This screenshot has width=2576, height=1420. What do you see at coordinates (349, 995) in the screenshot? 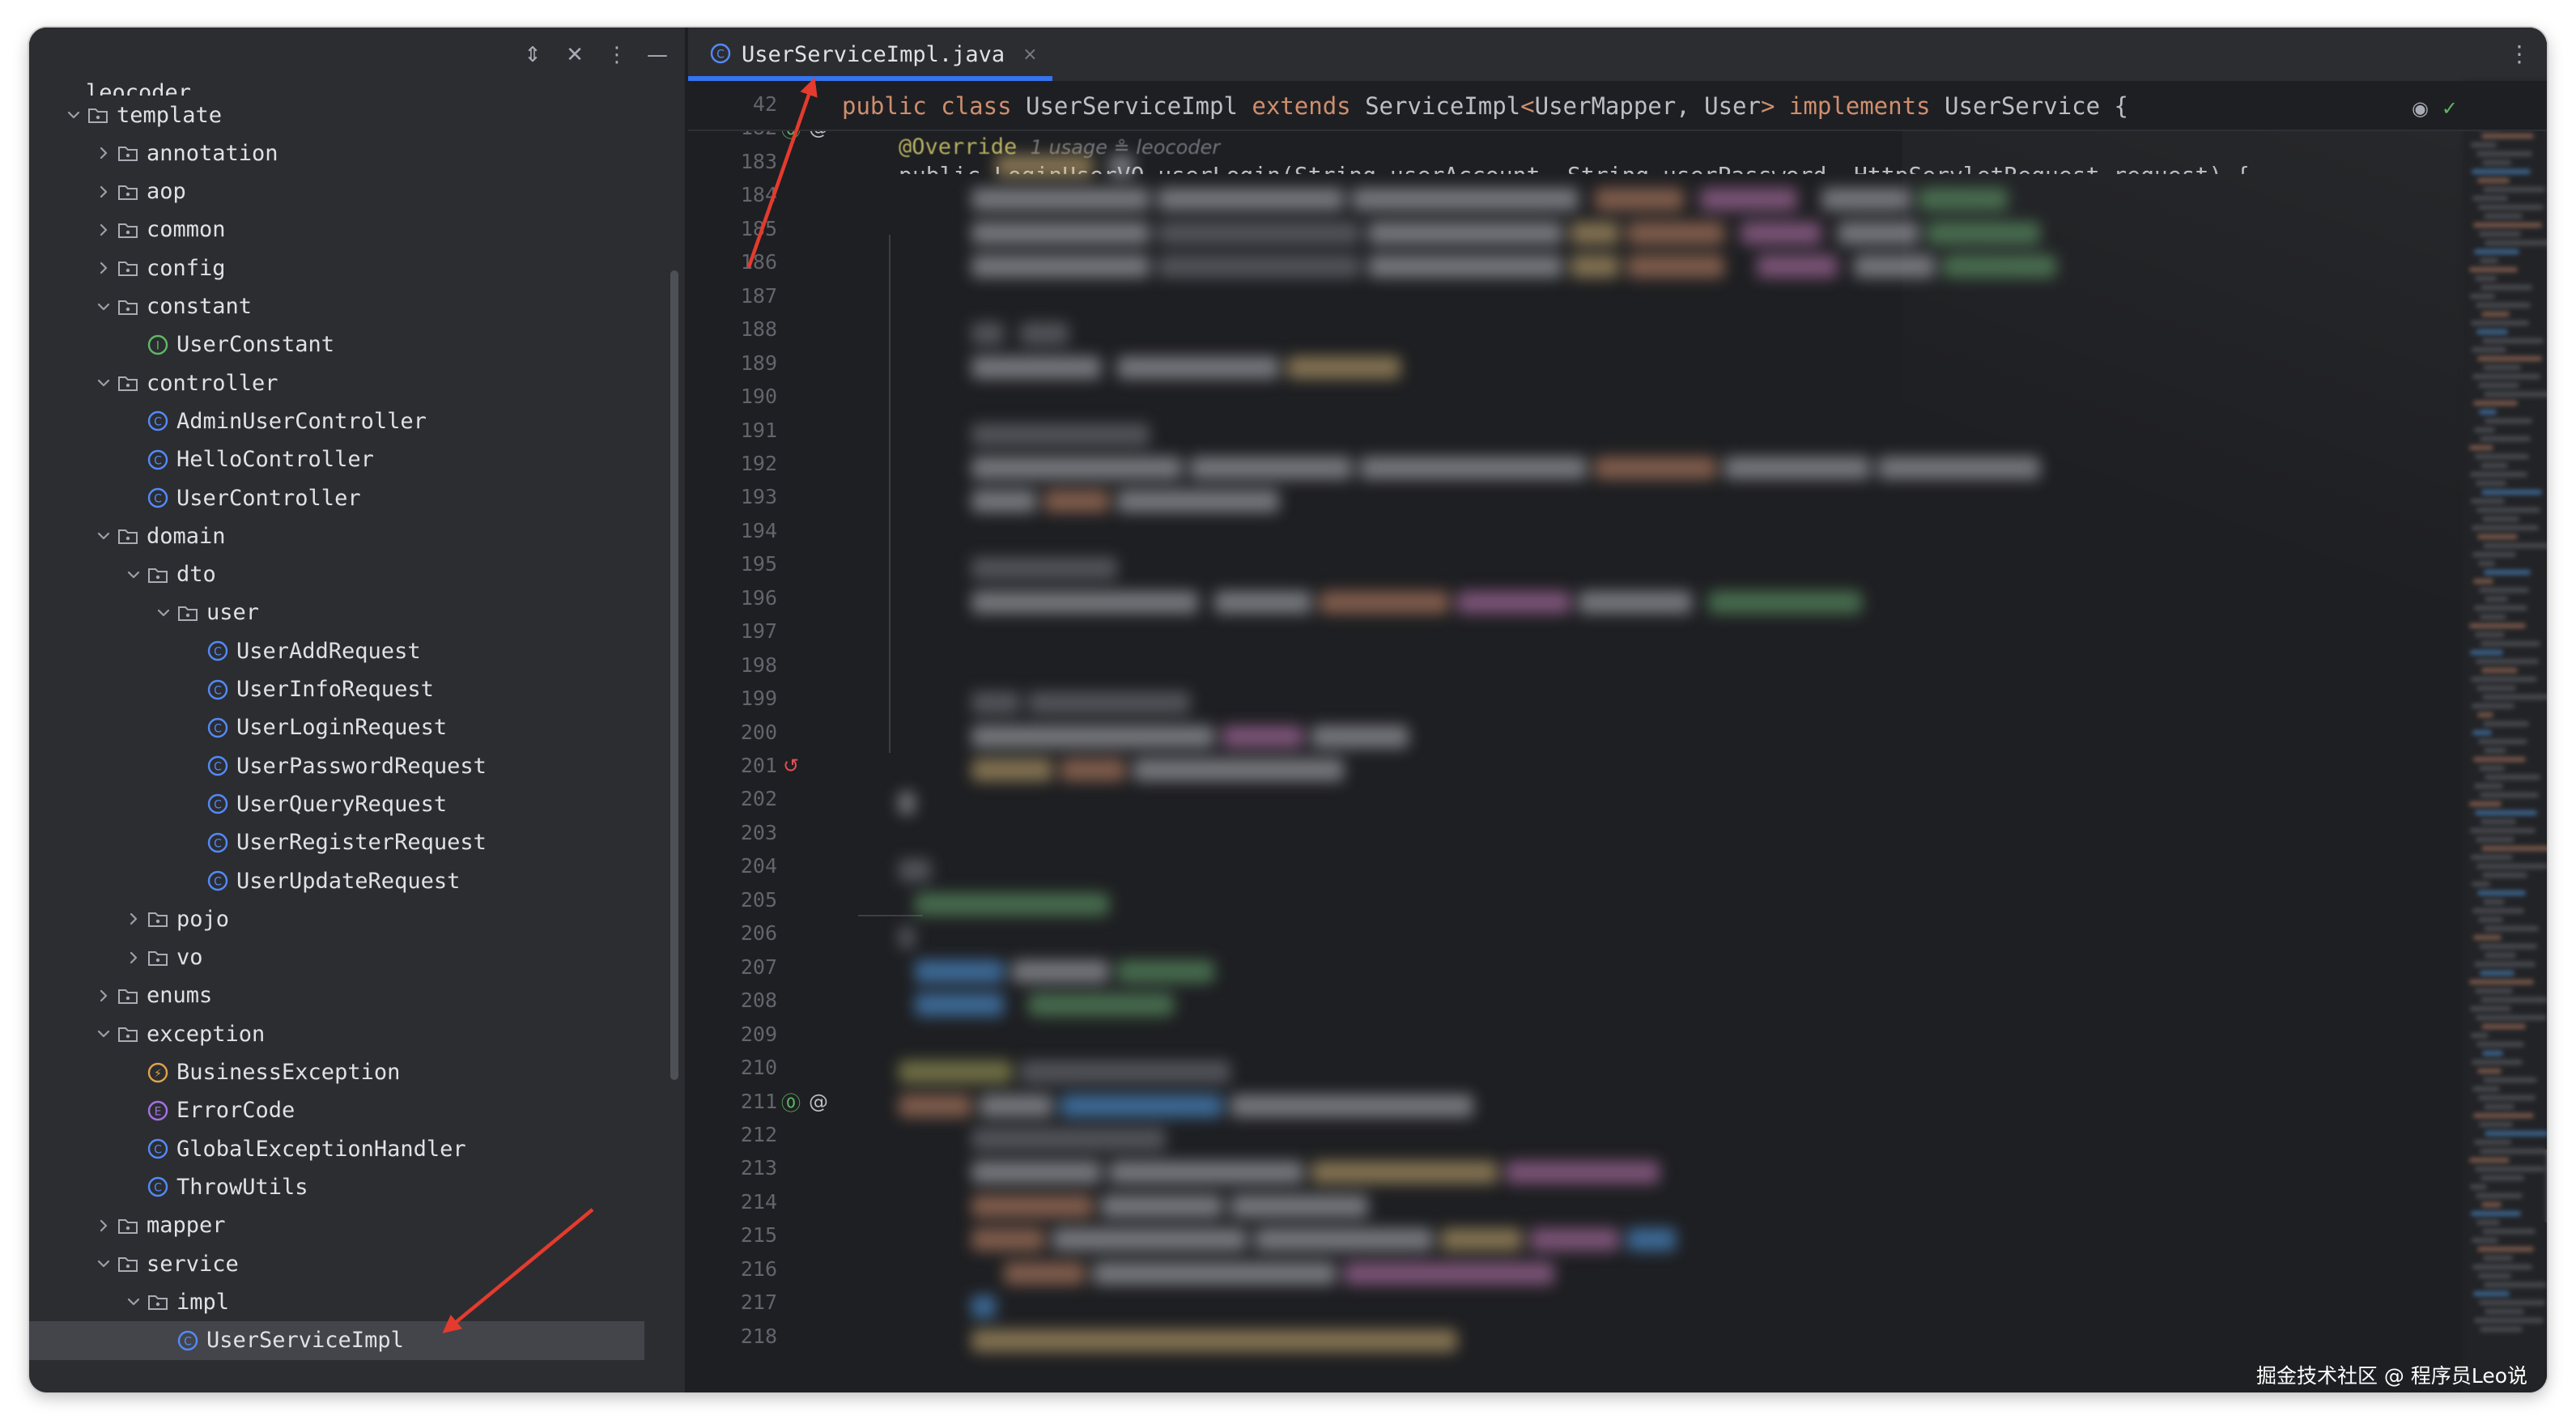
I see `tree-item-enums: enums` at bounding box center [349, 995].